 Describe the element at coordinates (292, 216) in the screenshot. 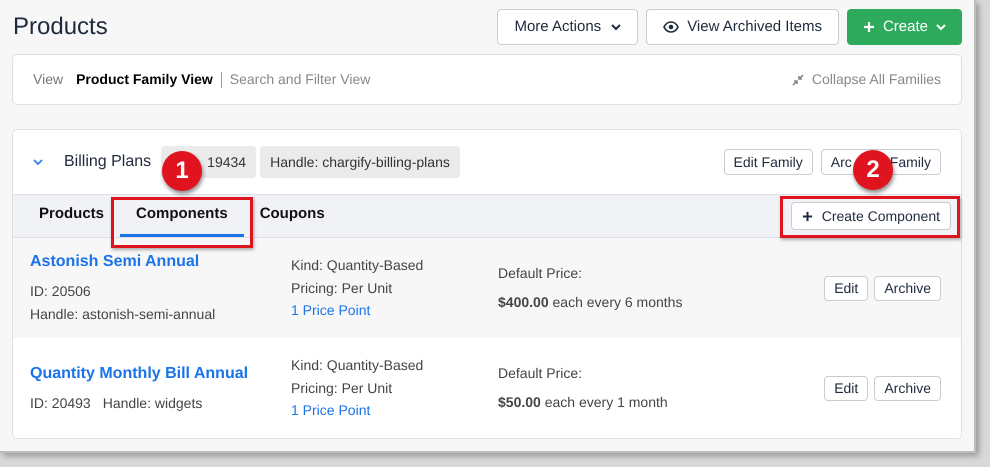

I see `tab: Coupons` at that location.